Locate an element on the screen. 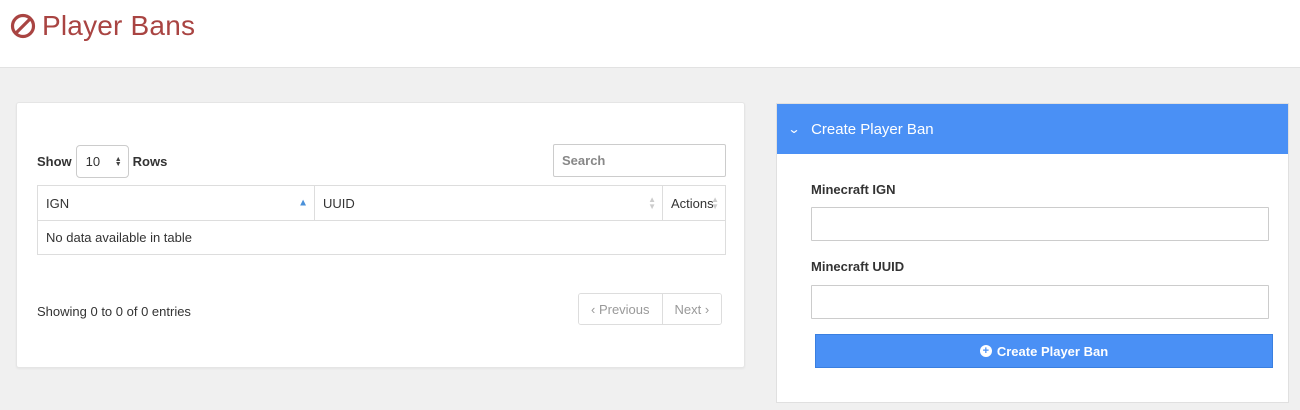 The width and height of the screenshot is (1300, 410). page-length-select: 10 ▲ ▼ is located at coordinates (102, 161).